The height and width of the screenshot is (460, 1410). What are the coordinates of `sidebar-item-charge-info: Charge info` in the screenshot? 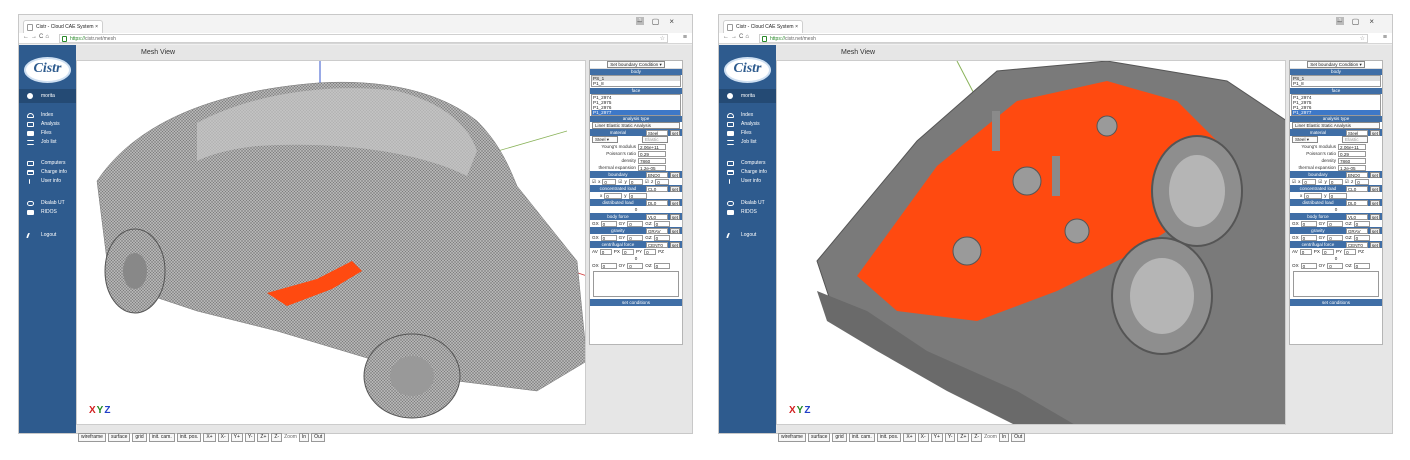 It's located at (47, 172).